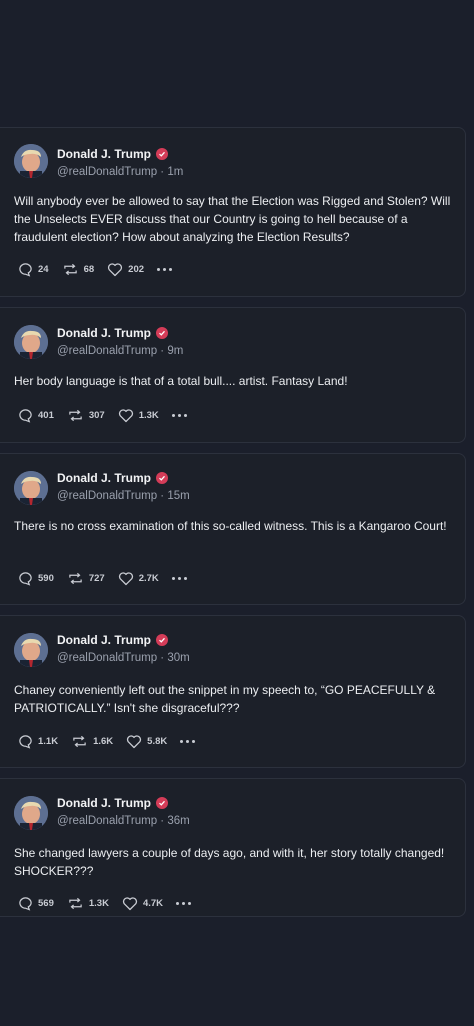 Image resolution: width=474 pixels, height=1026 pixels. I want to click on retruth-button: 1.6K, so click(92, 741).